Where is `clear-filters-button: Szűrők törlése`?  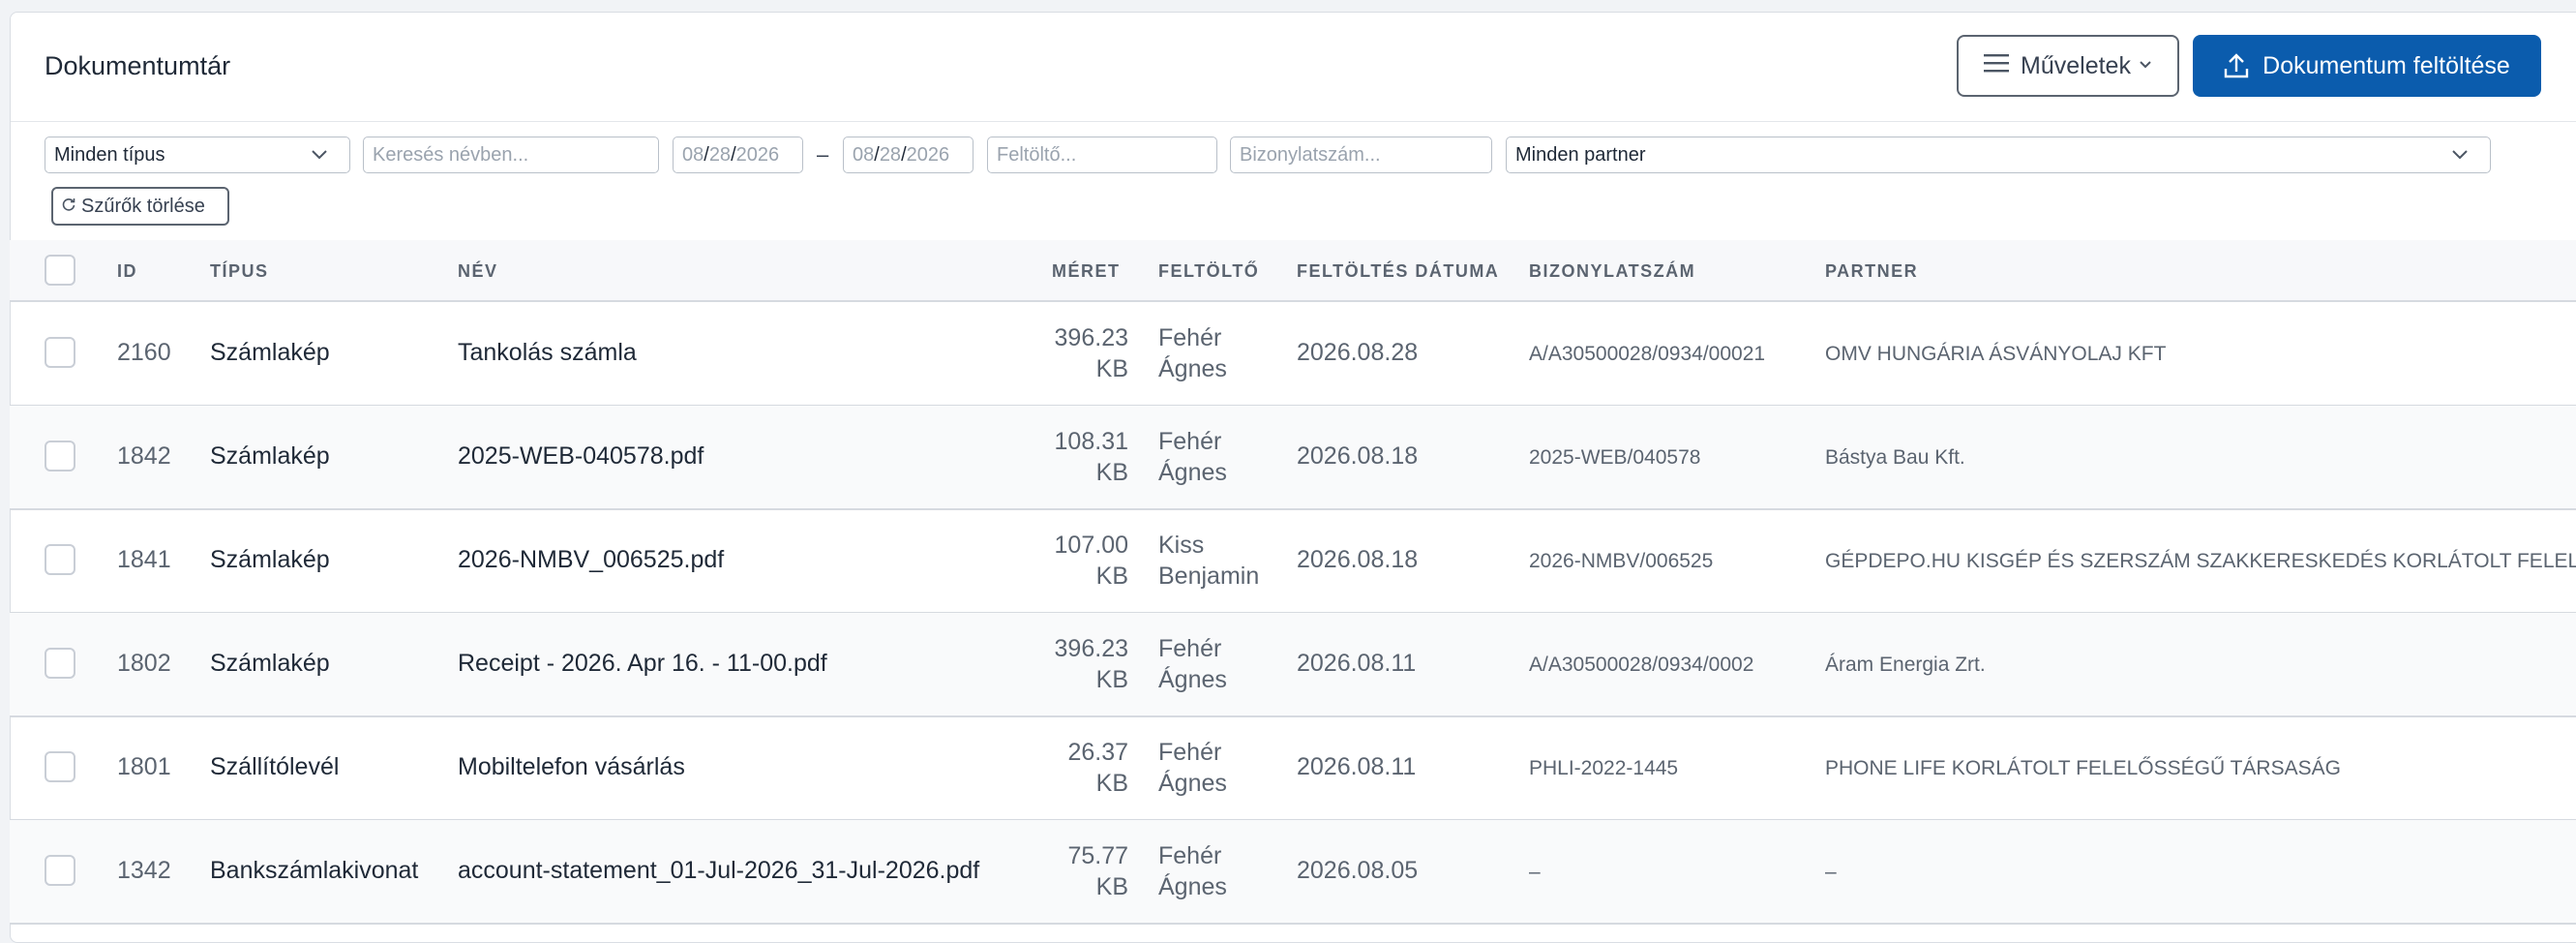 clear-filters-button: Szűrők törlése is located at coordinates (140, 206).